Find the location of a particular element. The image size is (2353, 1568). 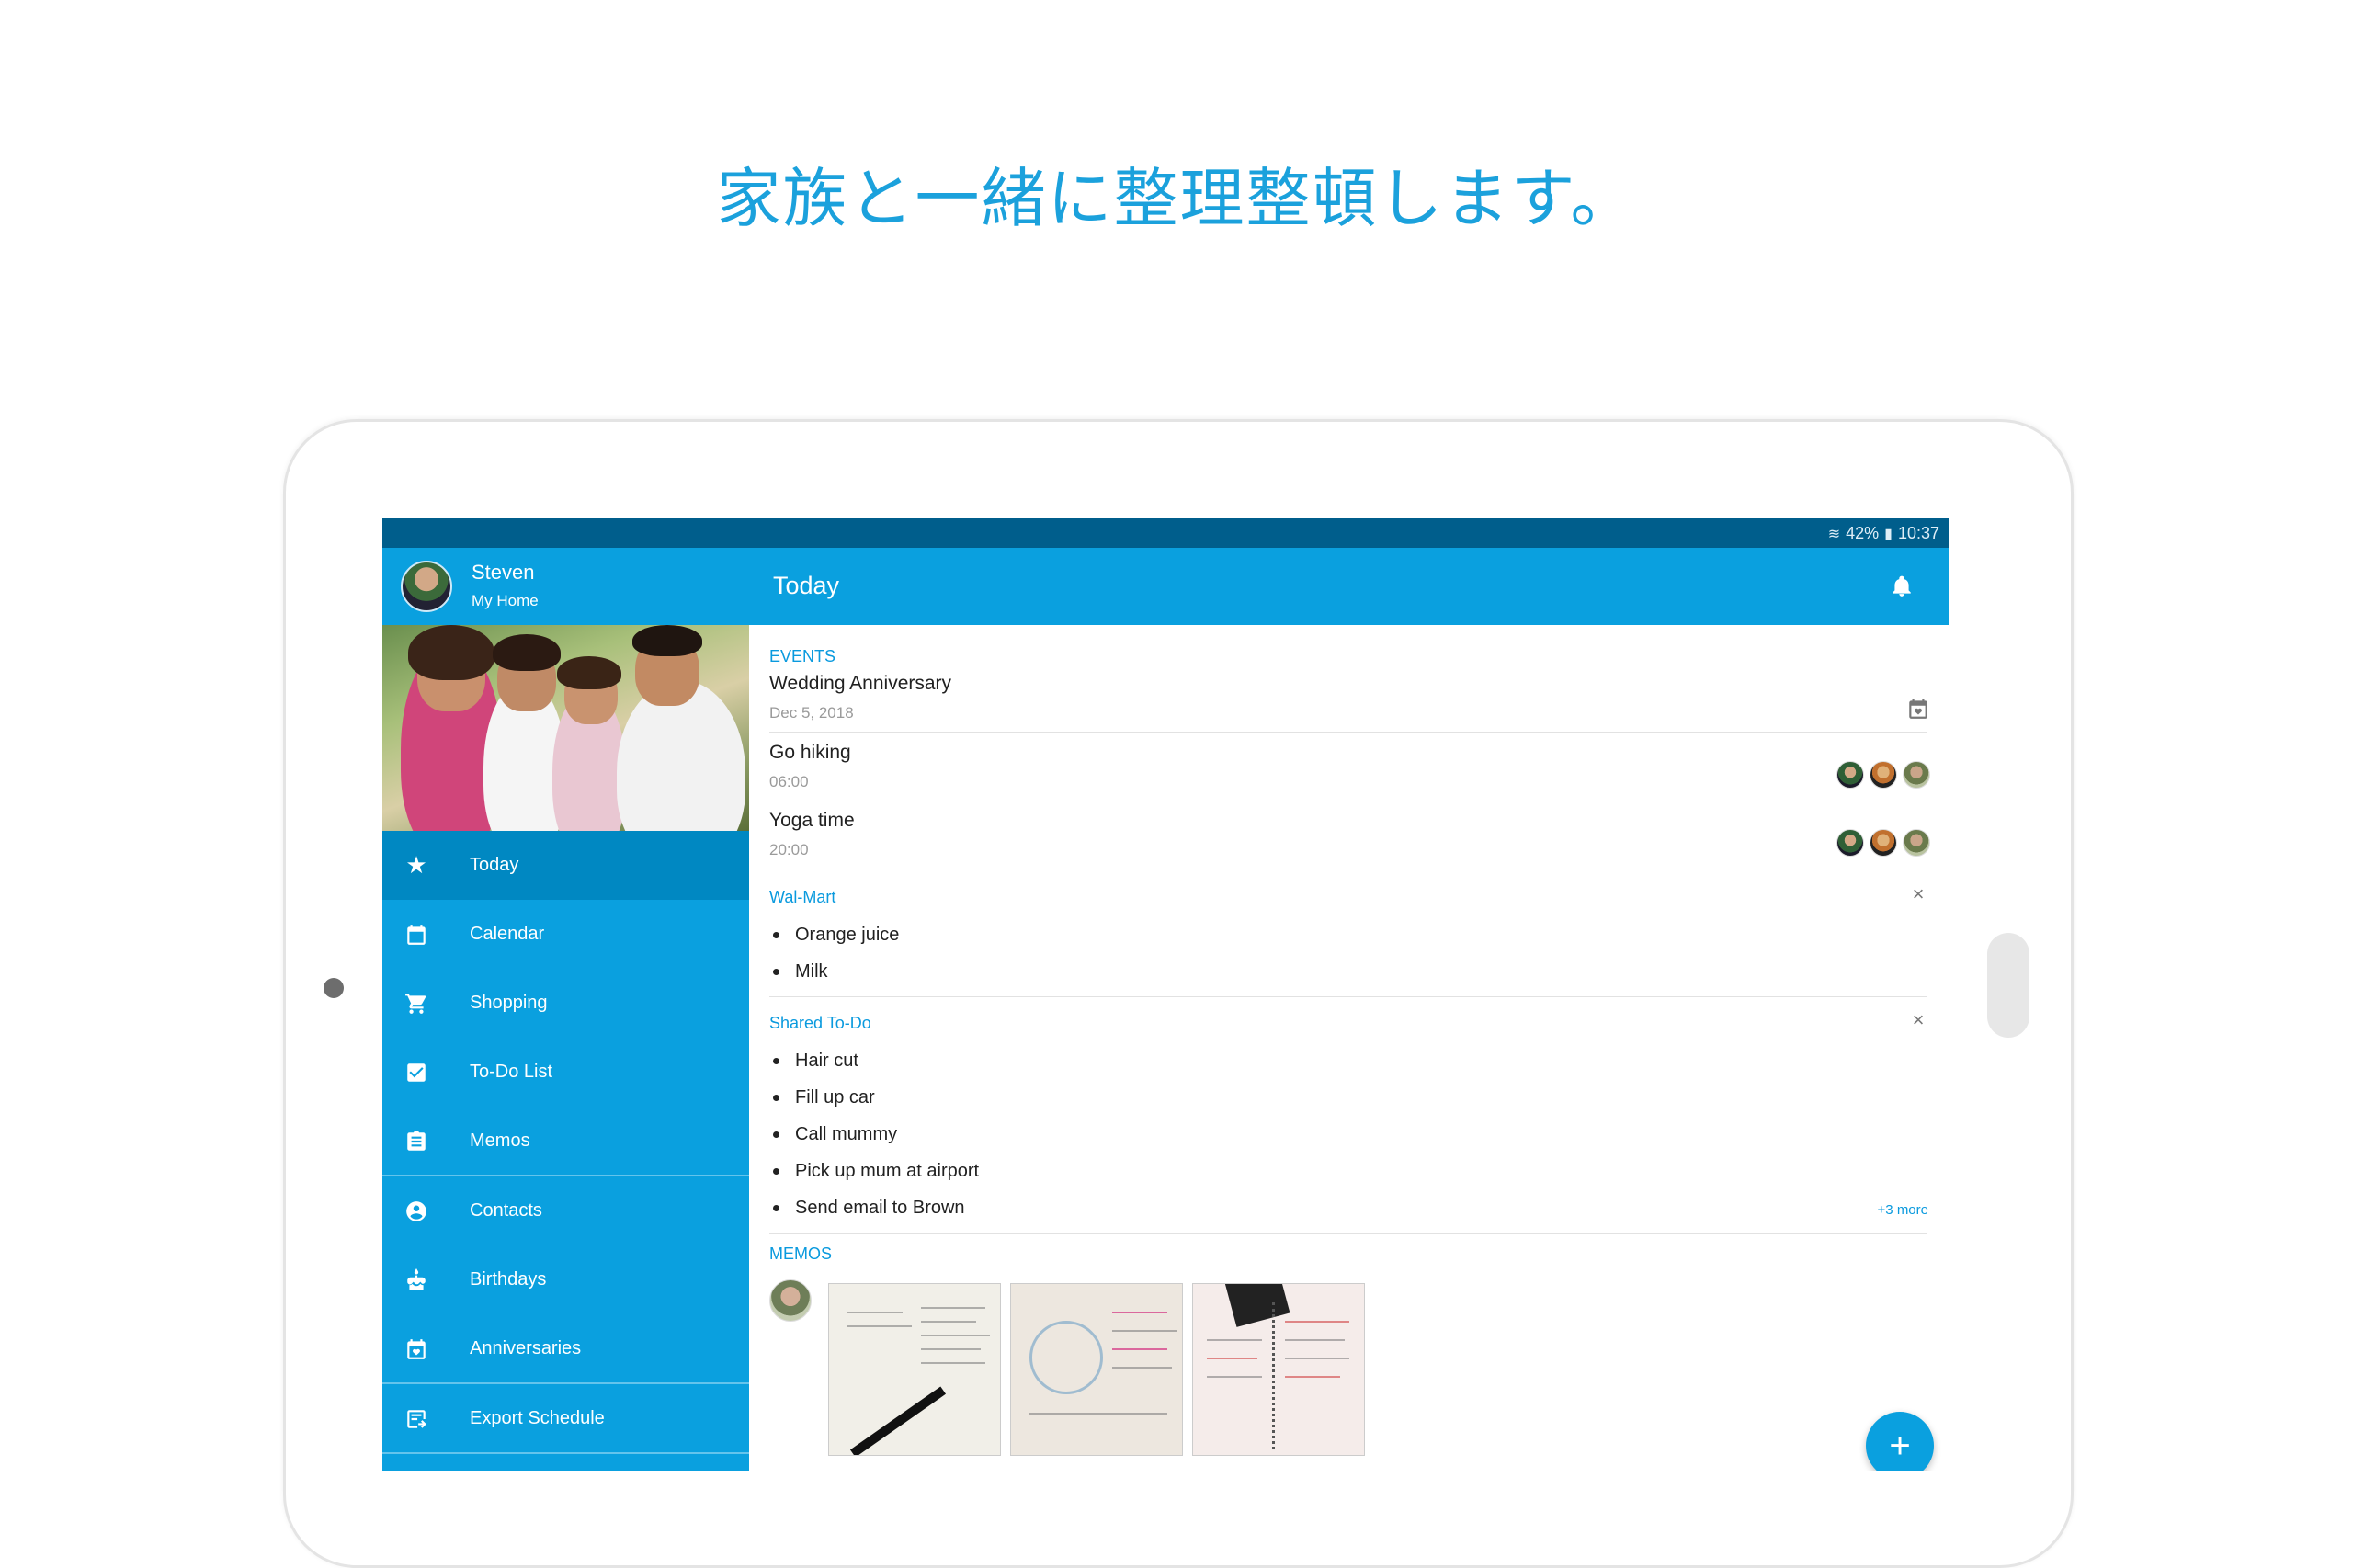

clock: 10:37 is located at coordinates (1918, 533).